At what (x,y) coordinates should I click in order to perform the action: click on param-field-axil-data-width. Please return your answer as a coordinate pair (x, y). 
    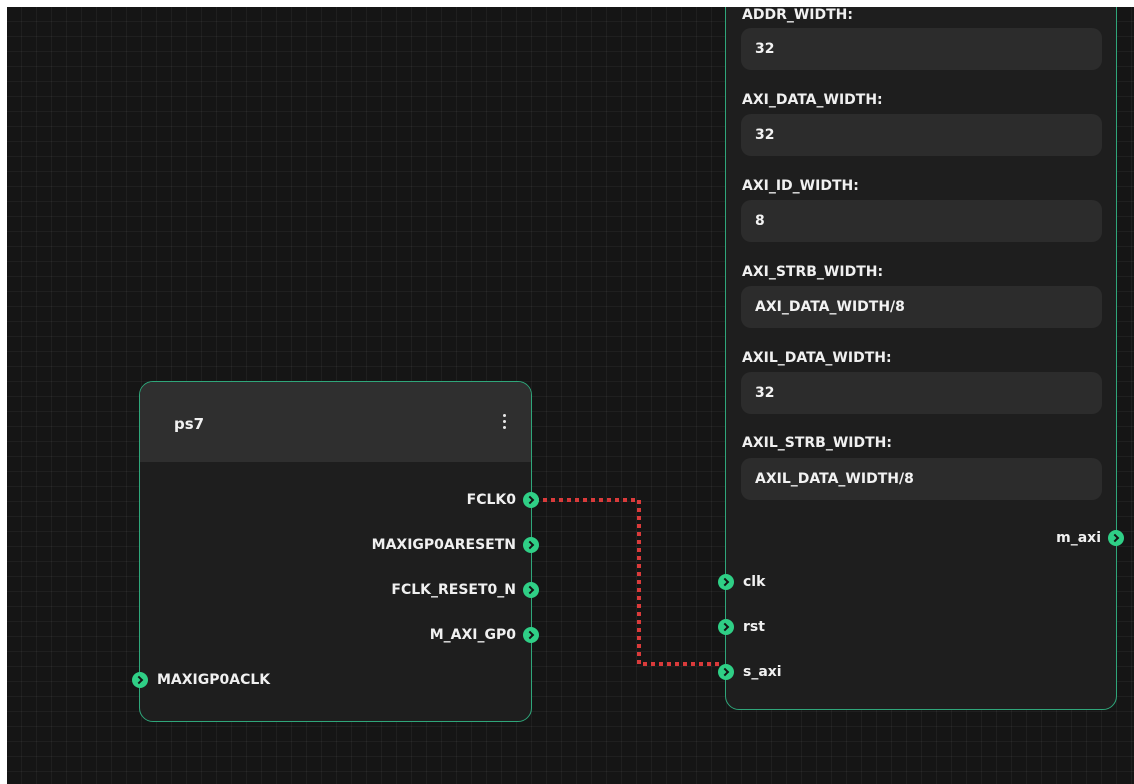
    Looking at the image, I should click on (921, 393).